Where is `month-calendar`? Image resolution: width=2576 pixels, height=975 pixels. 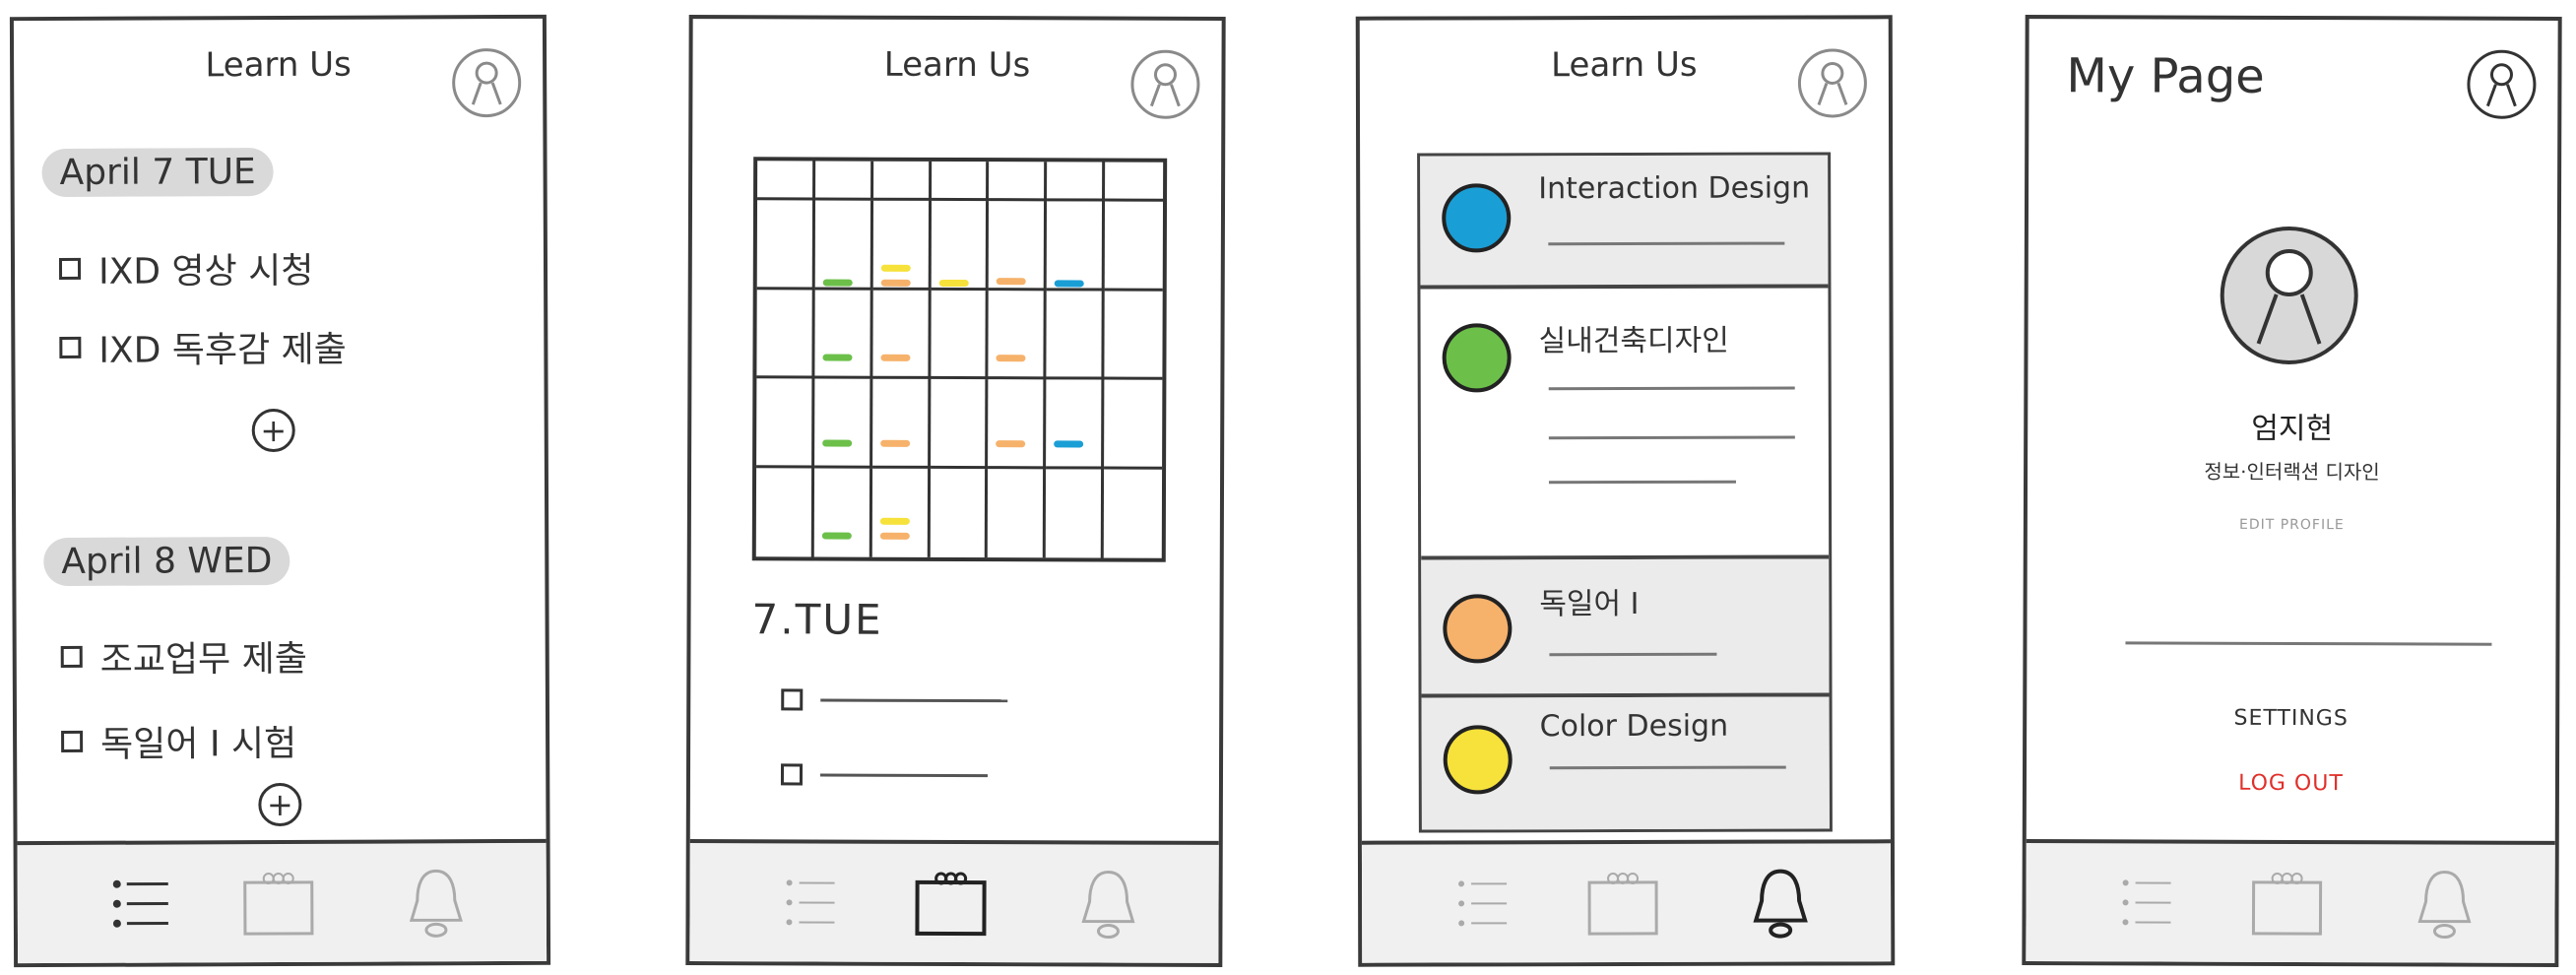
month-calendar is located at coordinates (959, 359).